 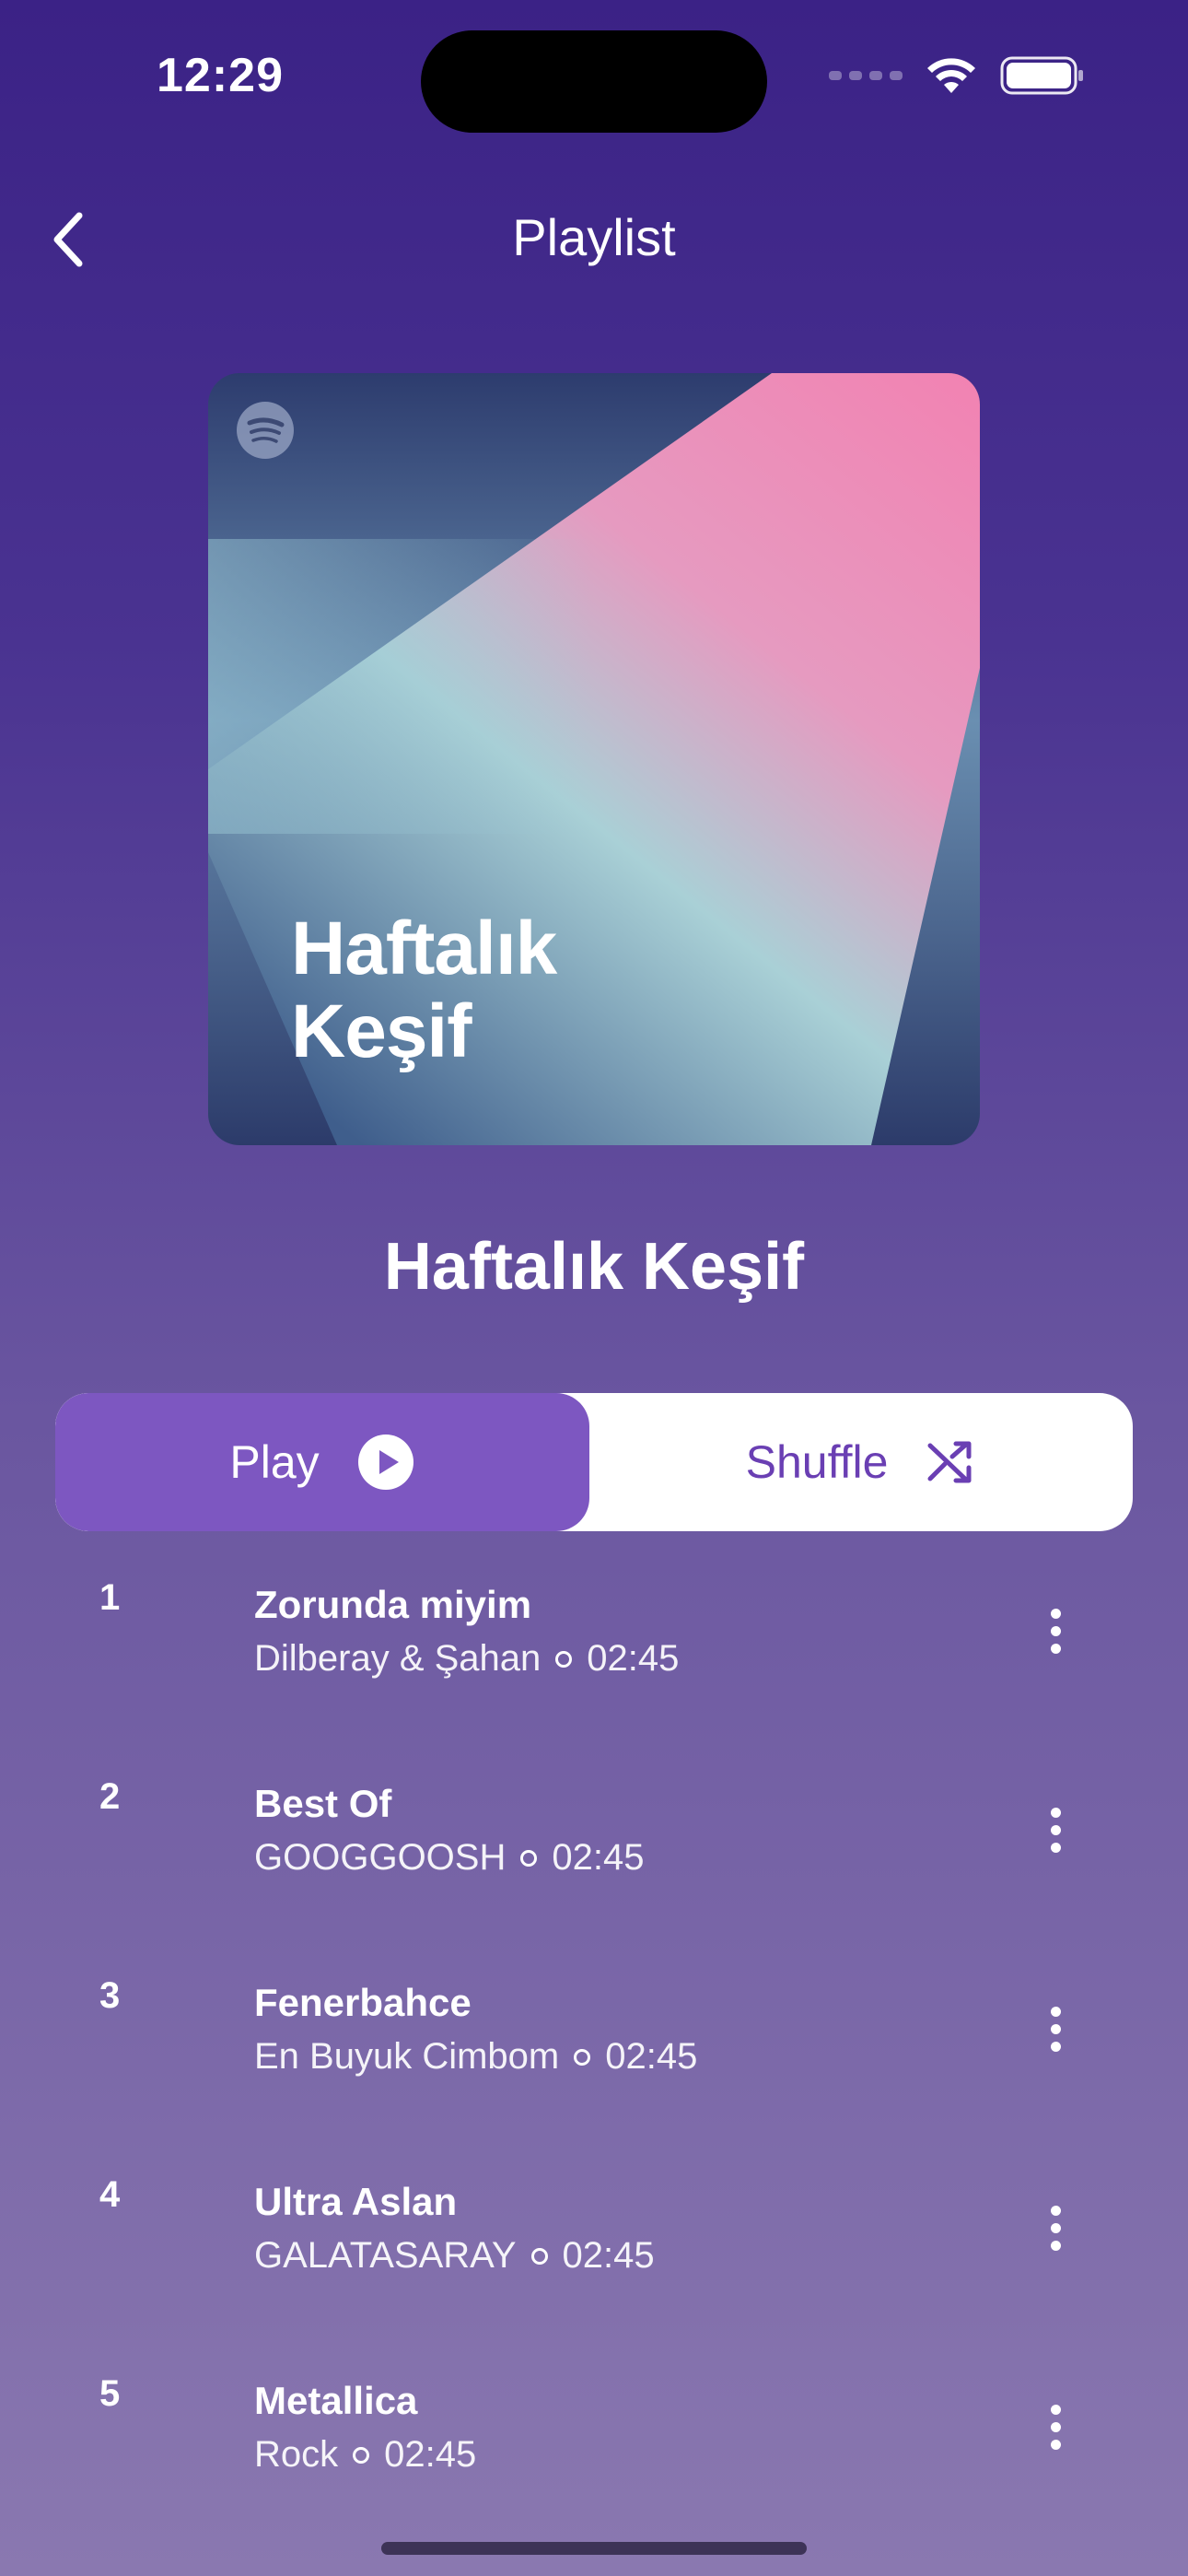 What do you see at coordinates (220, 75) in the screenshot?
I see `status-time: 12:29` at bounding box center [220, 75].